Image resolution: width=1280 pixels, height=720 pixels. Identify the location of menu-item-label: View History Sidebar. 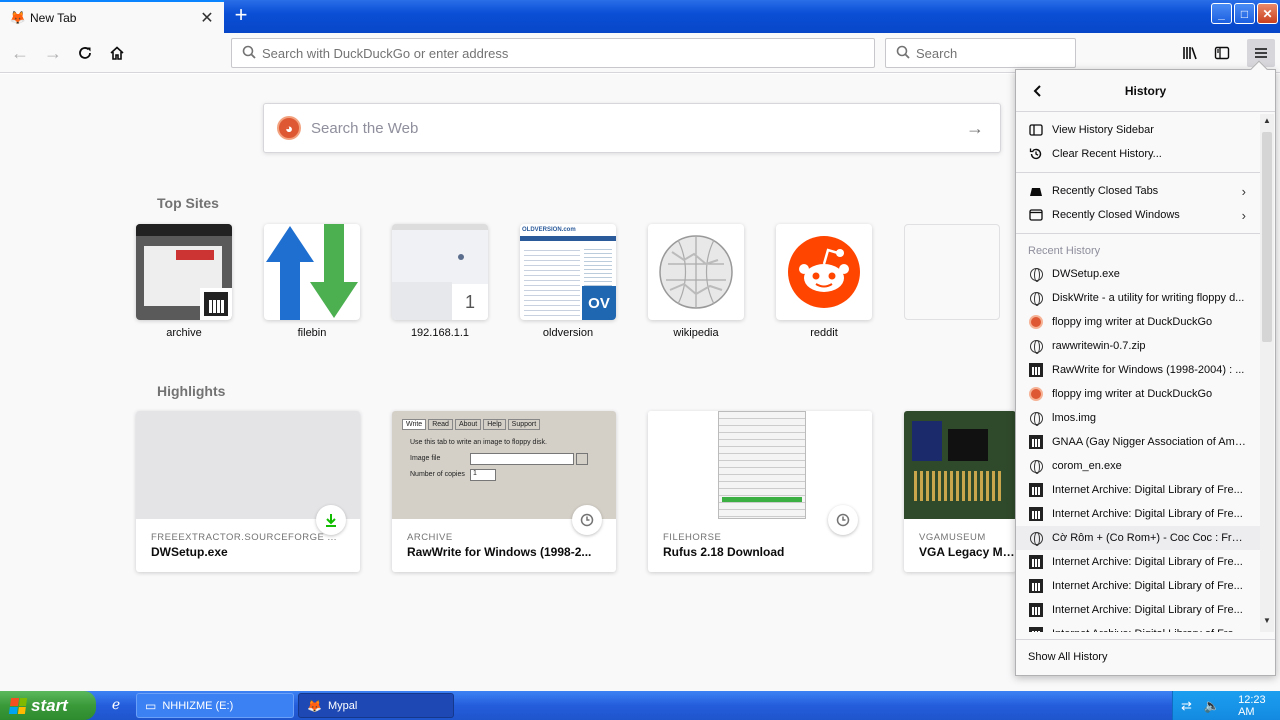
(1103, 130).